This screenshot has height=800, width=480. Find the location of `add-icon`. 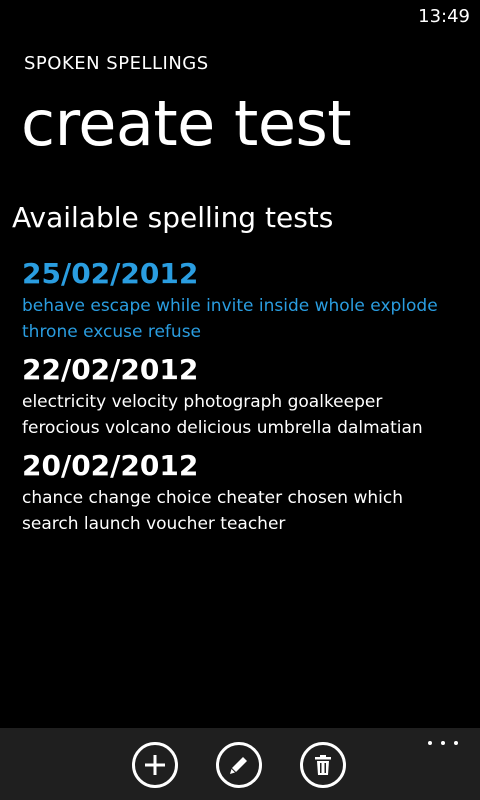

add-icon is located at coordinates (155, 765).